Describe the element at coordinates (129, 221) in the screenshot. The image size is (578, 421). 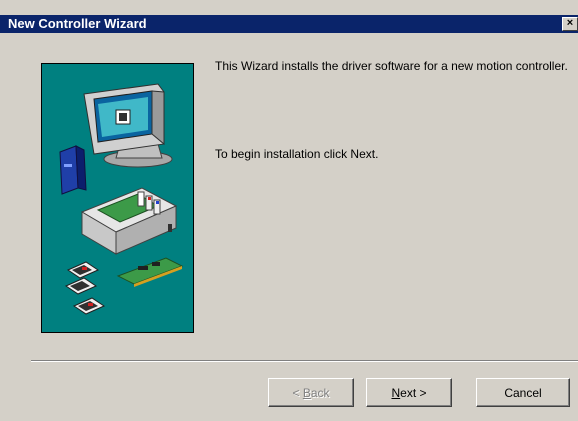
I see `computer-case-icon` at that location.